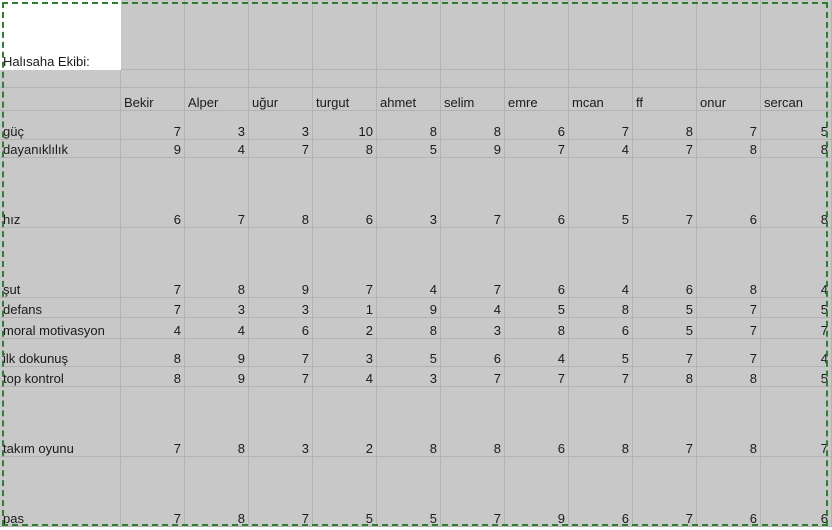 Image resolution: width=832 pixels, height=530 pixels. I want to click on cell-r0-c3, so click(281, 35).